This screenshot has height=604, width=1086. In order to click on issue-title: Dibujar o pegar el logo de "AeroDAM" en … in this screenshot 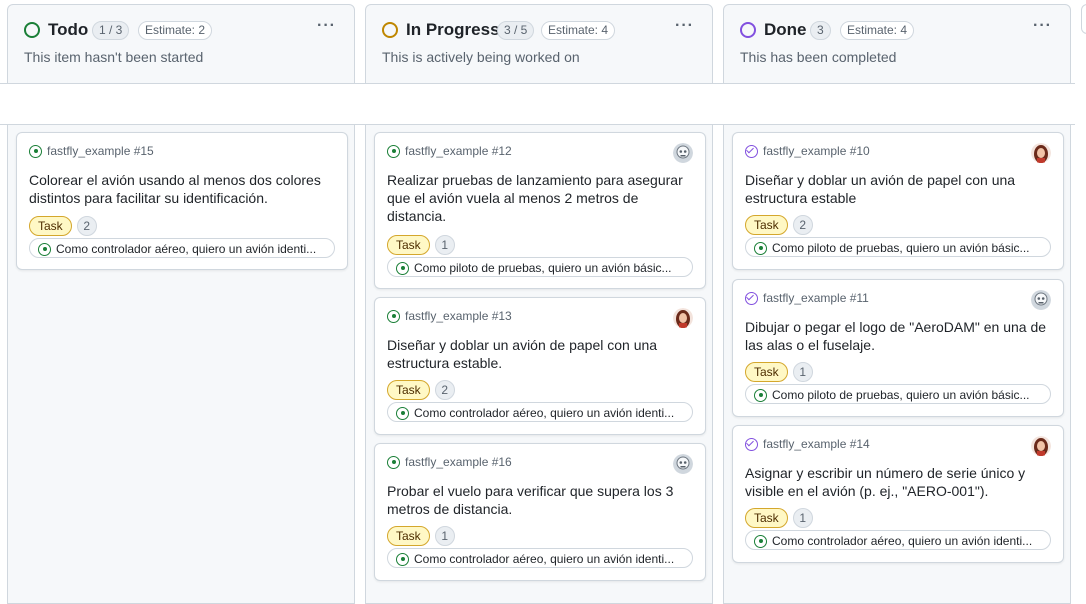, I will do `click(898, 336)`.